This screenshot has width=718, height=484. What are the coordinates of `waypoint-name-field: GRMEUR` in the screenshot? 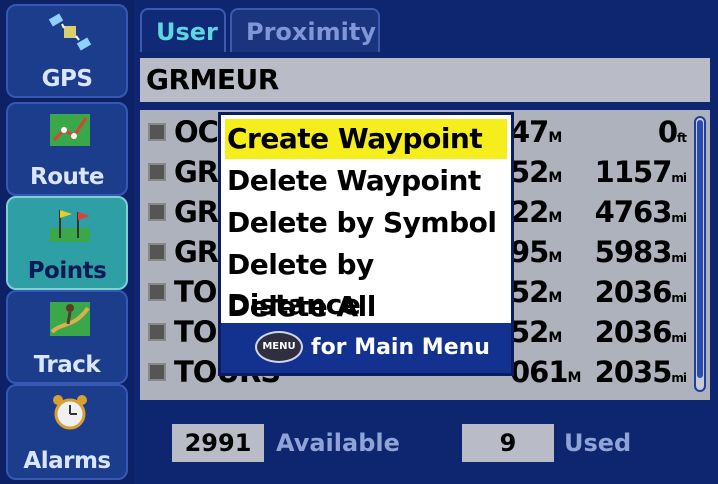 It's located at (425, 80).